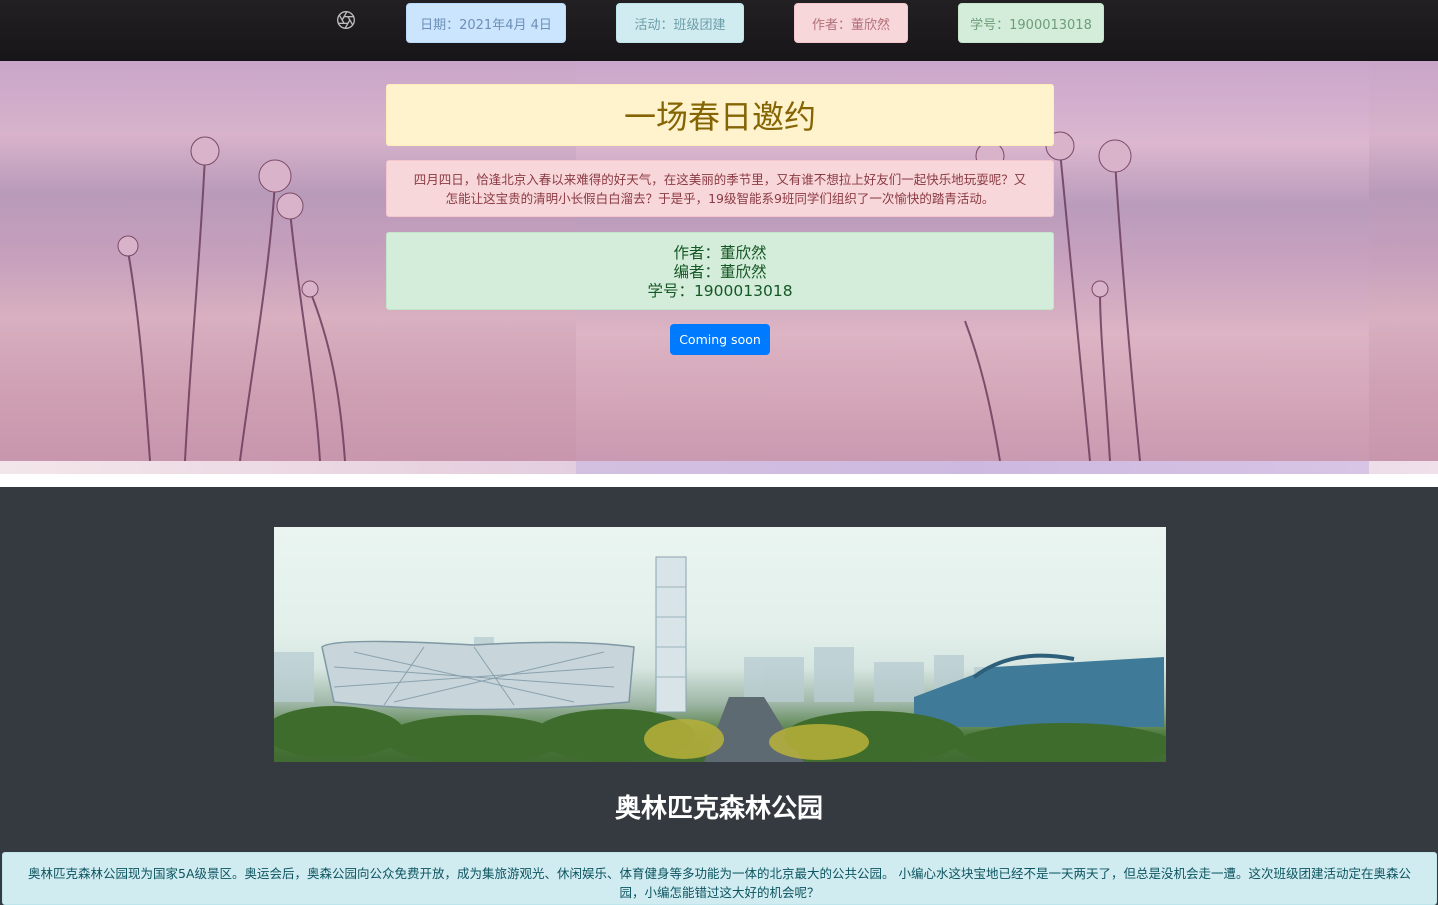 Image resolution: width=1438 pixels, height=905 pixels. What do you see at coordinates (719, 480) in the screenshot?
I see `section-divider` at bounding box center [719, 480].